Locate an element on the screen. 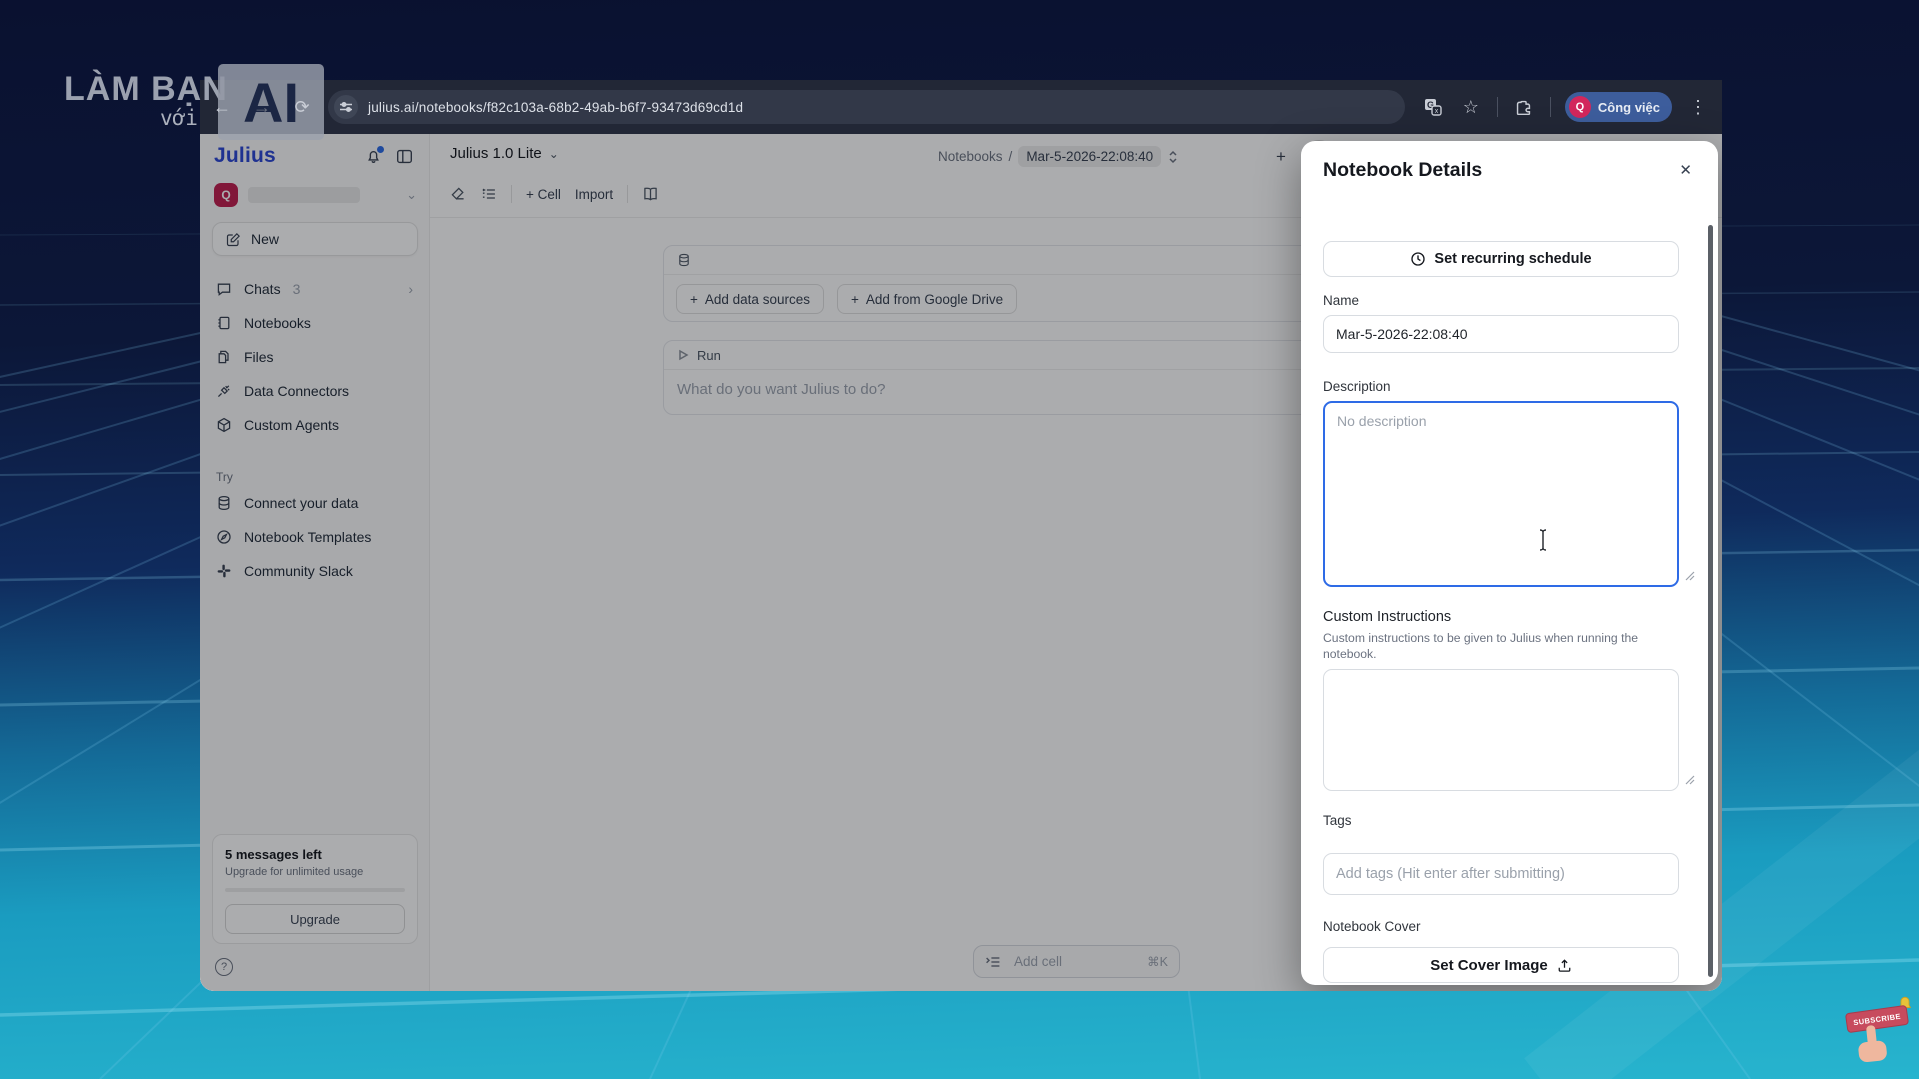 This screenshot has width=1919, height=1079. schedule-label: Set recurring schedule is located at coordinates (1513, 259).